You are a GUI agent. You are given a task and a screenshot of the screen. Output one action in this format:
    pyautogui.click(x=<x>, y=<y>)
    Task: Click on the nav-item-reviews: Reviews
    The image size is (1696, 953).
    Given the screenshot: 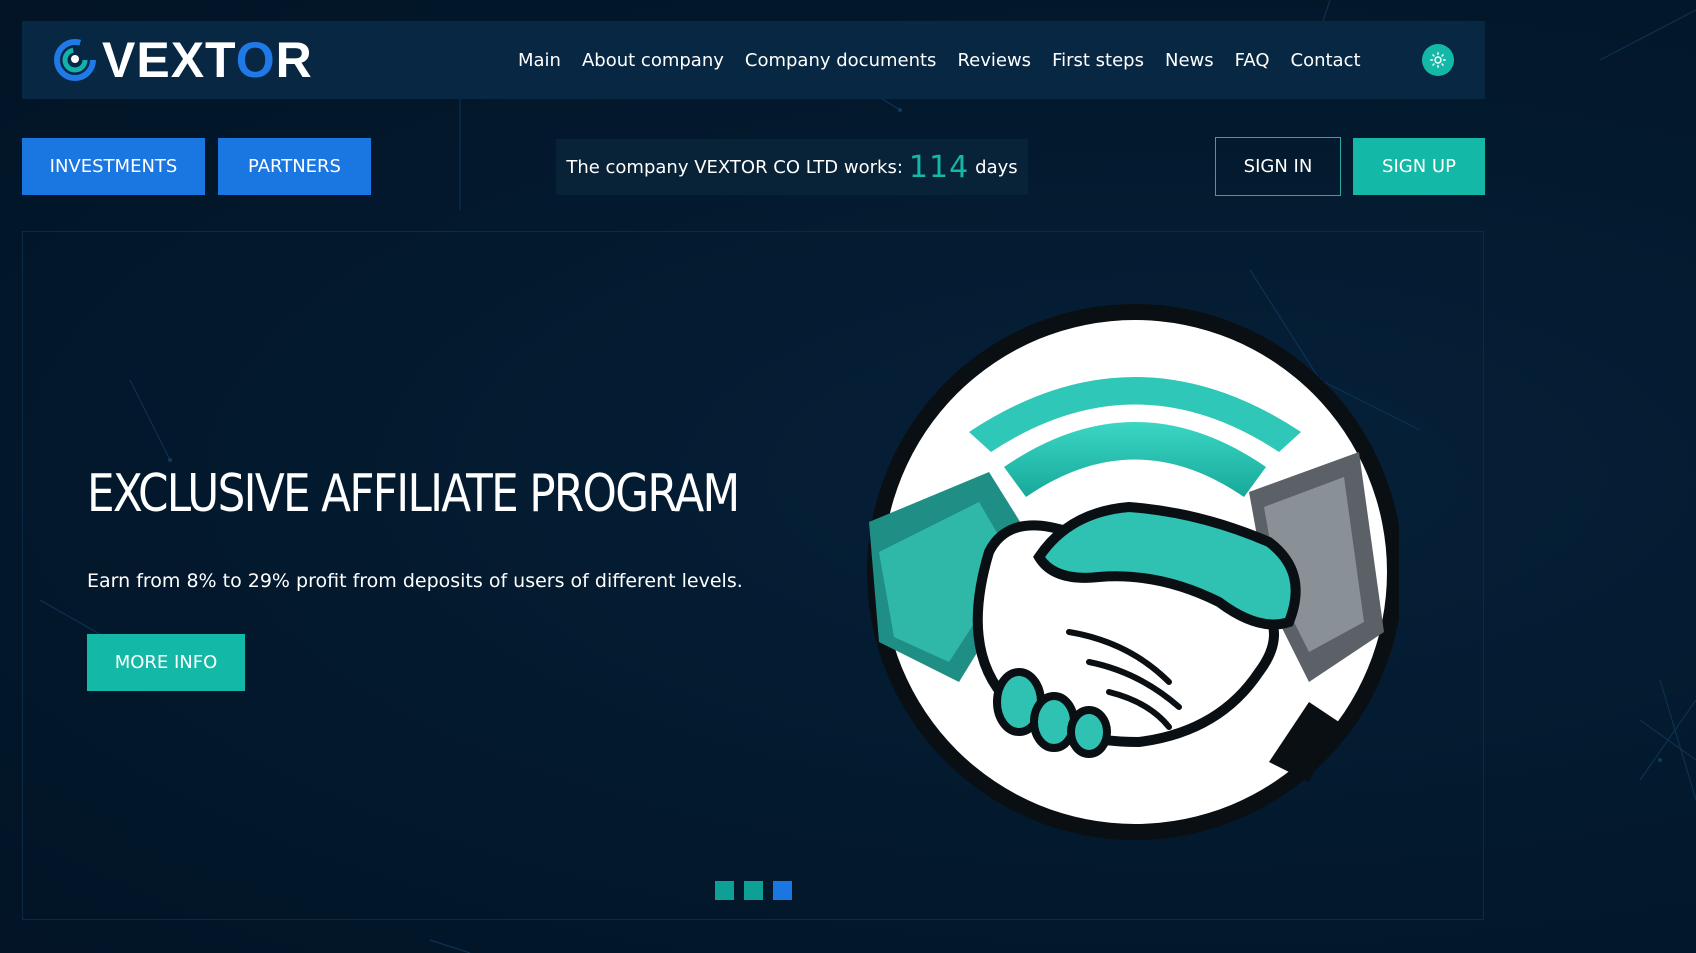 What is the action you would take?
    pyautogui.click(x=994, y=60)
    